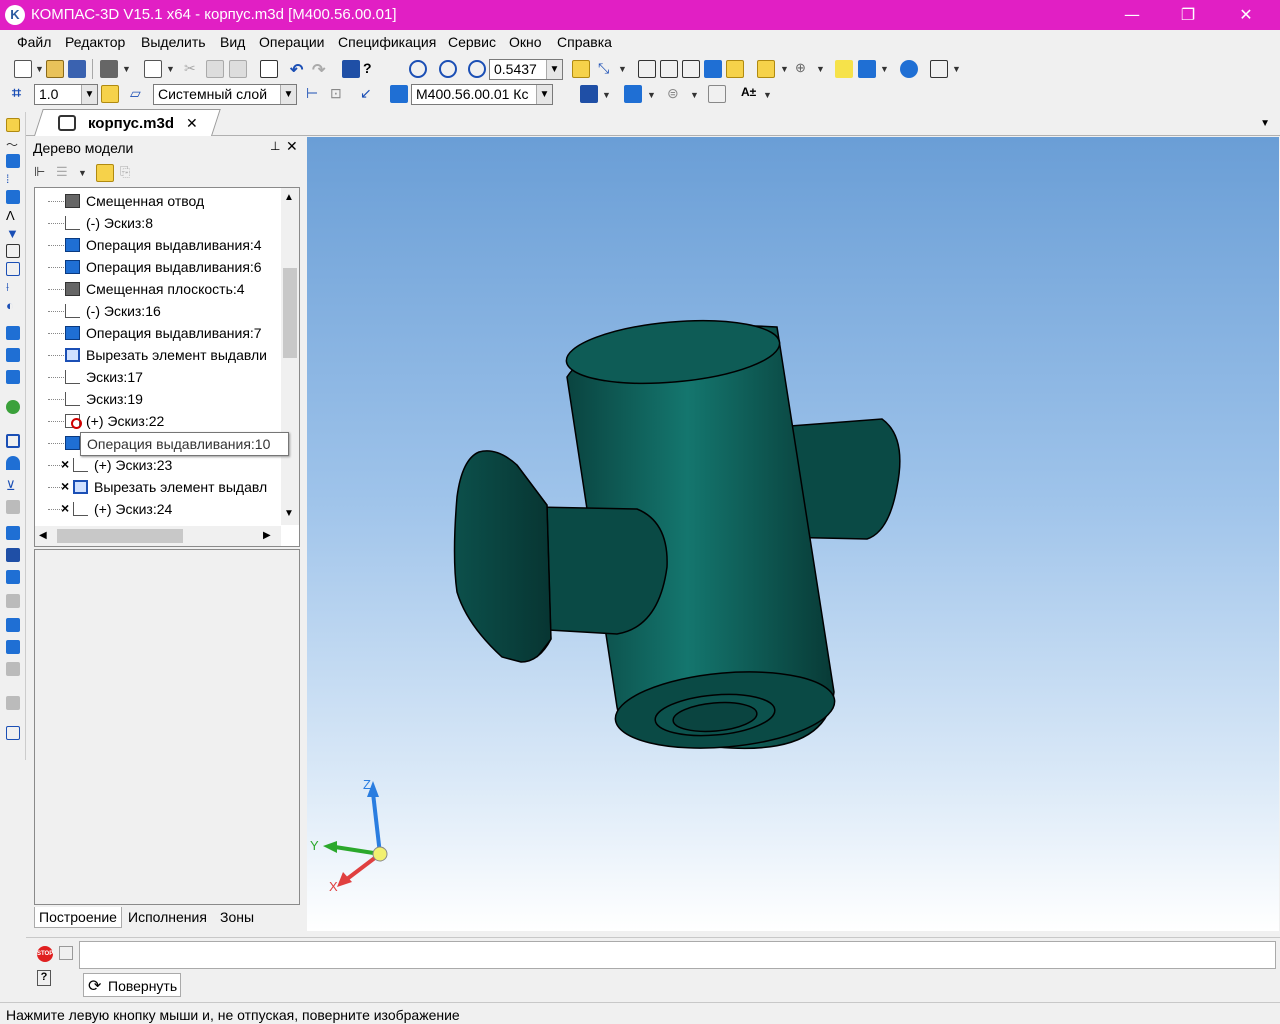 Image resolution: width=1280 pixels, height=1024 pixels. I want to click on new-file-icon, so click(23, 69).